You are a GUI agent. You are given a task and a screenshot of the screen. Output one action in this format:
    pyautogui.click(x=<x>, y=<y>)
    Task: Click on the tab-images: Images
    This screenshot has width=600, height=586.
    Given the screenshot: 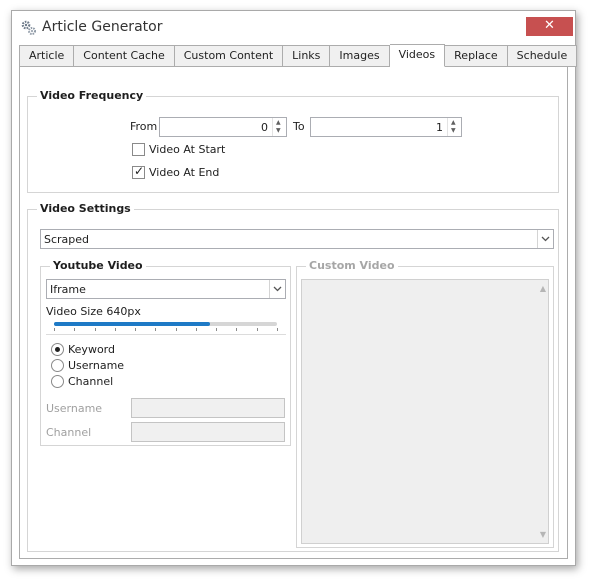 What is the action you would take?
    pyautogui.click(x=360, y=56)
    